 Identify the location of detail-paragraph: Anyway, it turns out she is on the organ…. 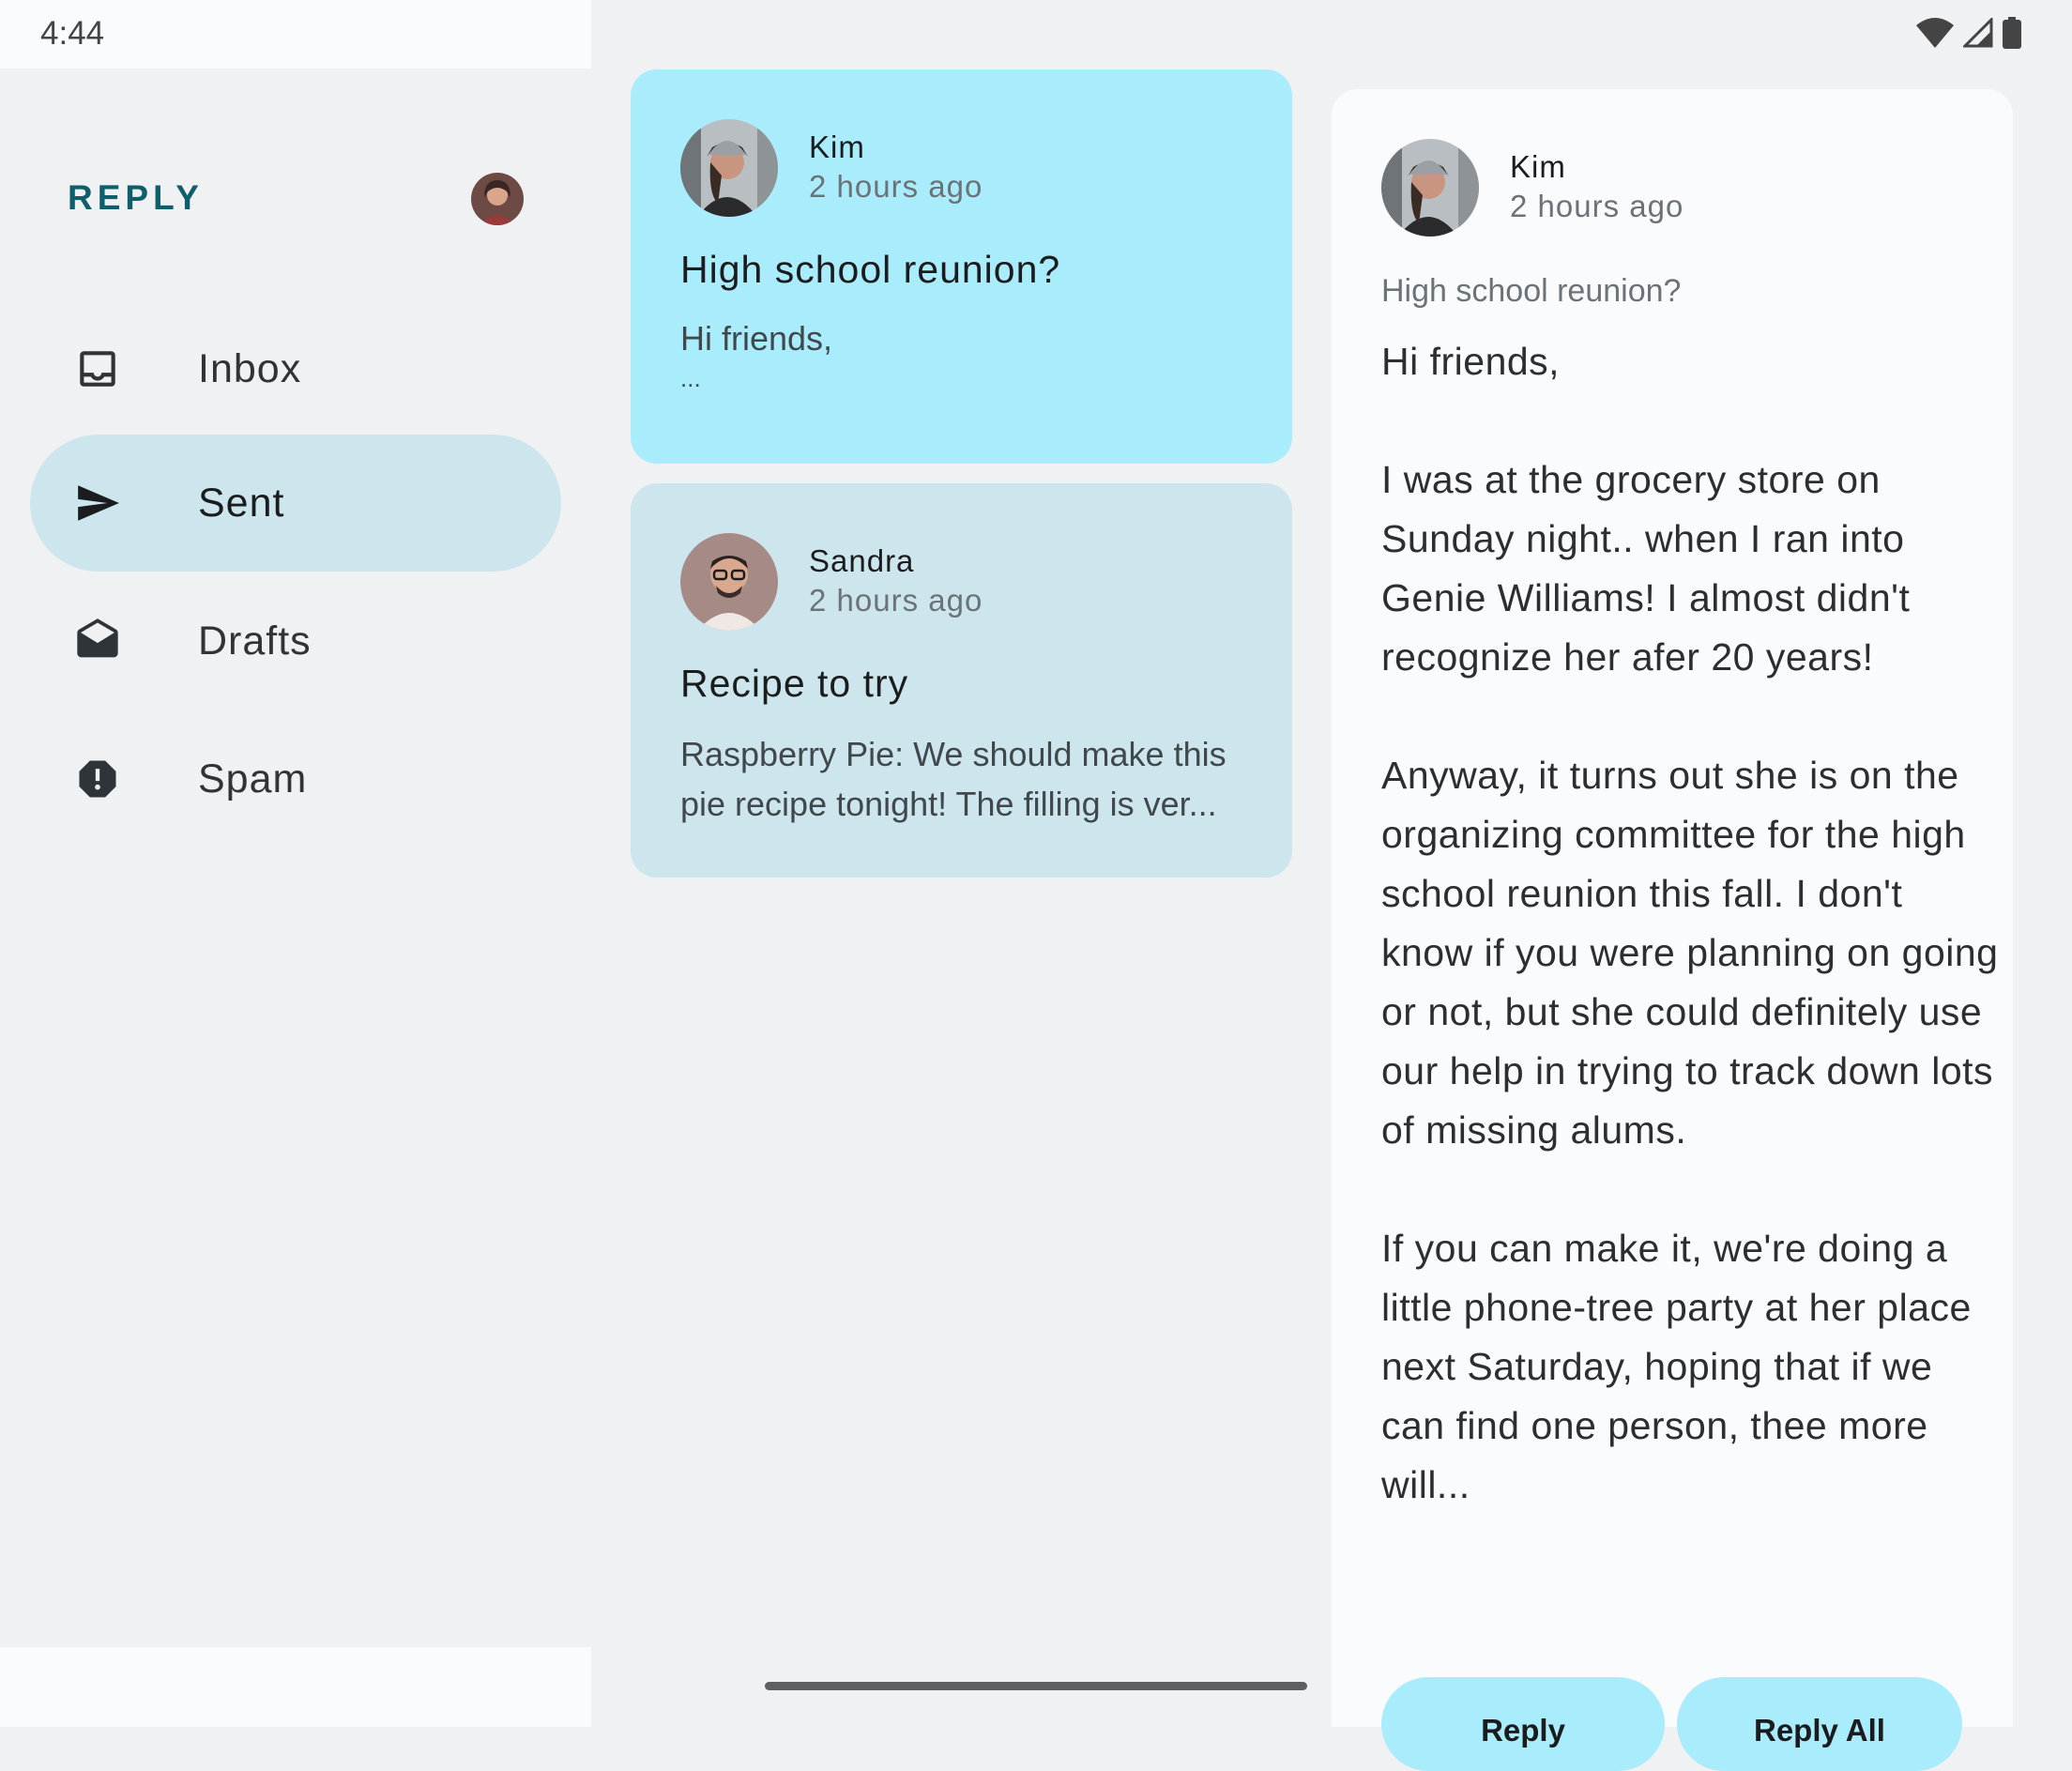
(1690, 953).